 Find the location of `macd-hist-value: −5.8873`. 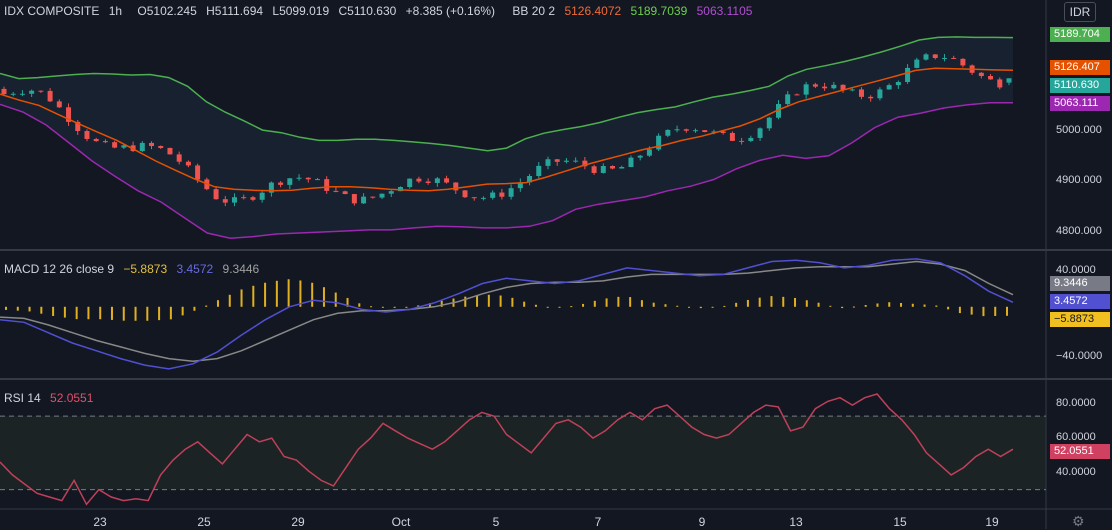

macd-hist-value: −5.8873 is located at coordinates (145, 269).